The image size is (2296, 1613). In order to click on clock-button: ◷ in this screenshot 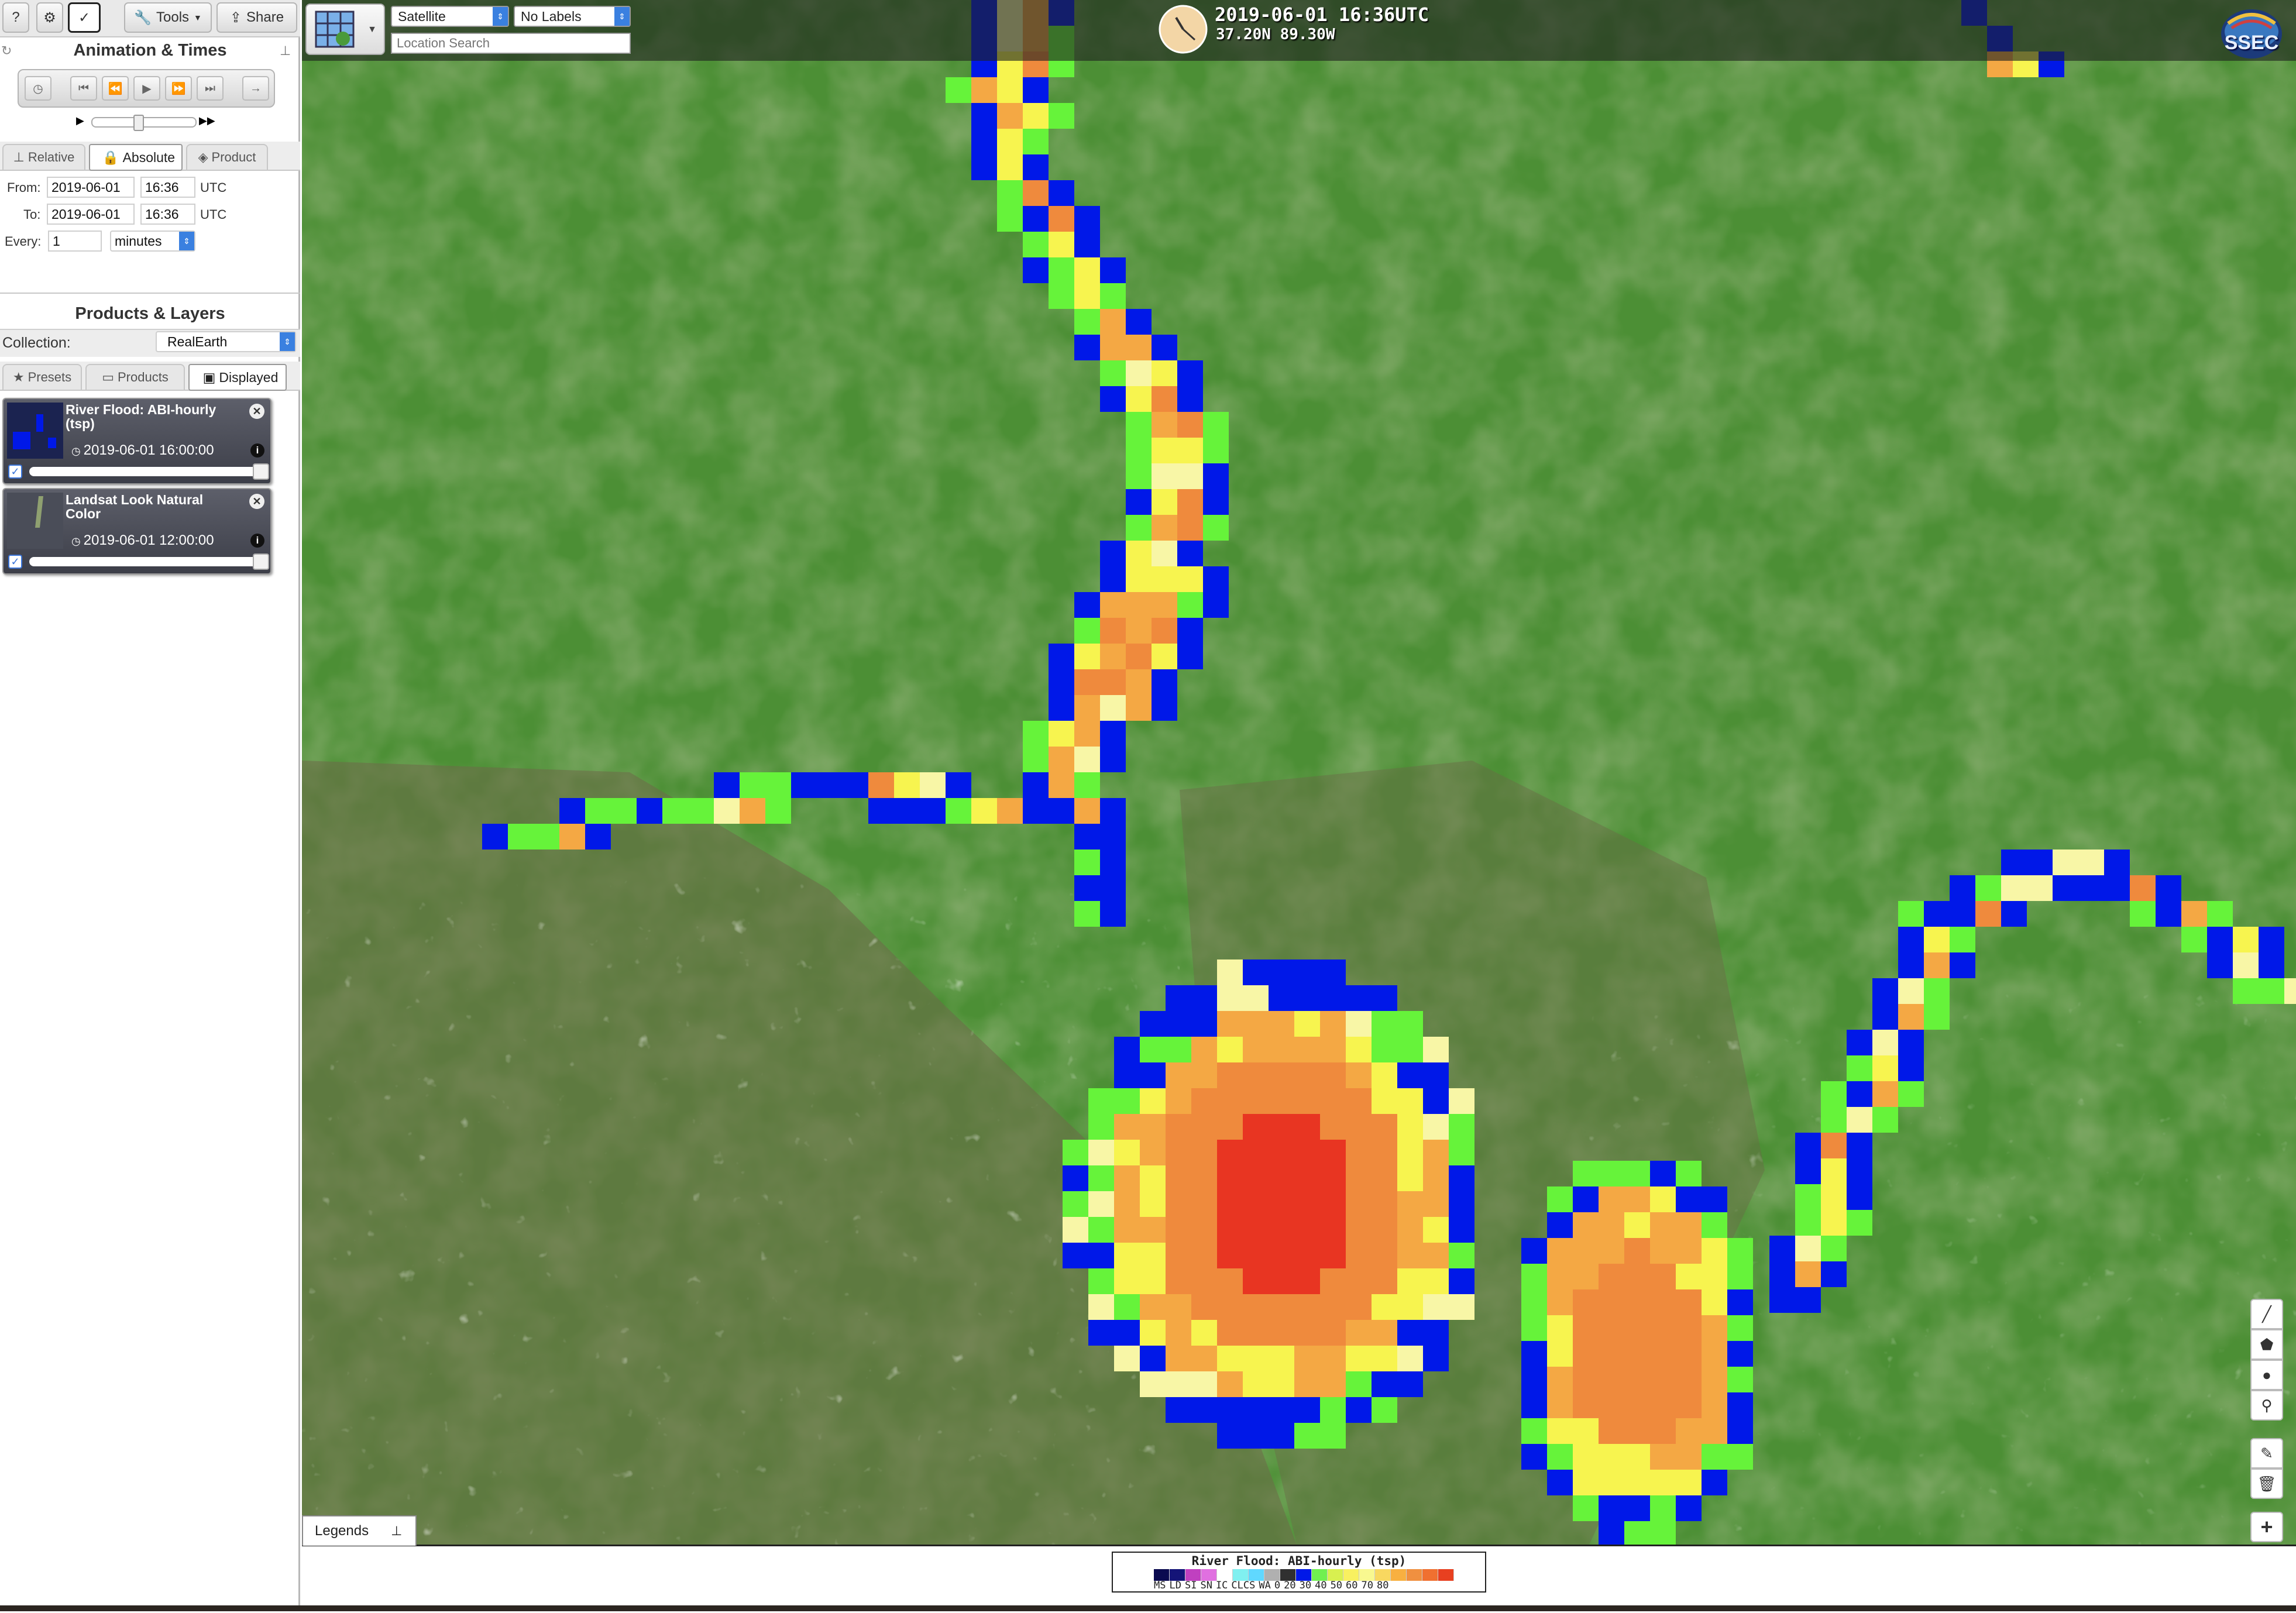, I will do `click(38, 88)`.